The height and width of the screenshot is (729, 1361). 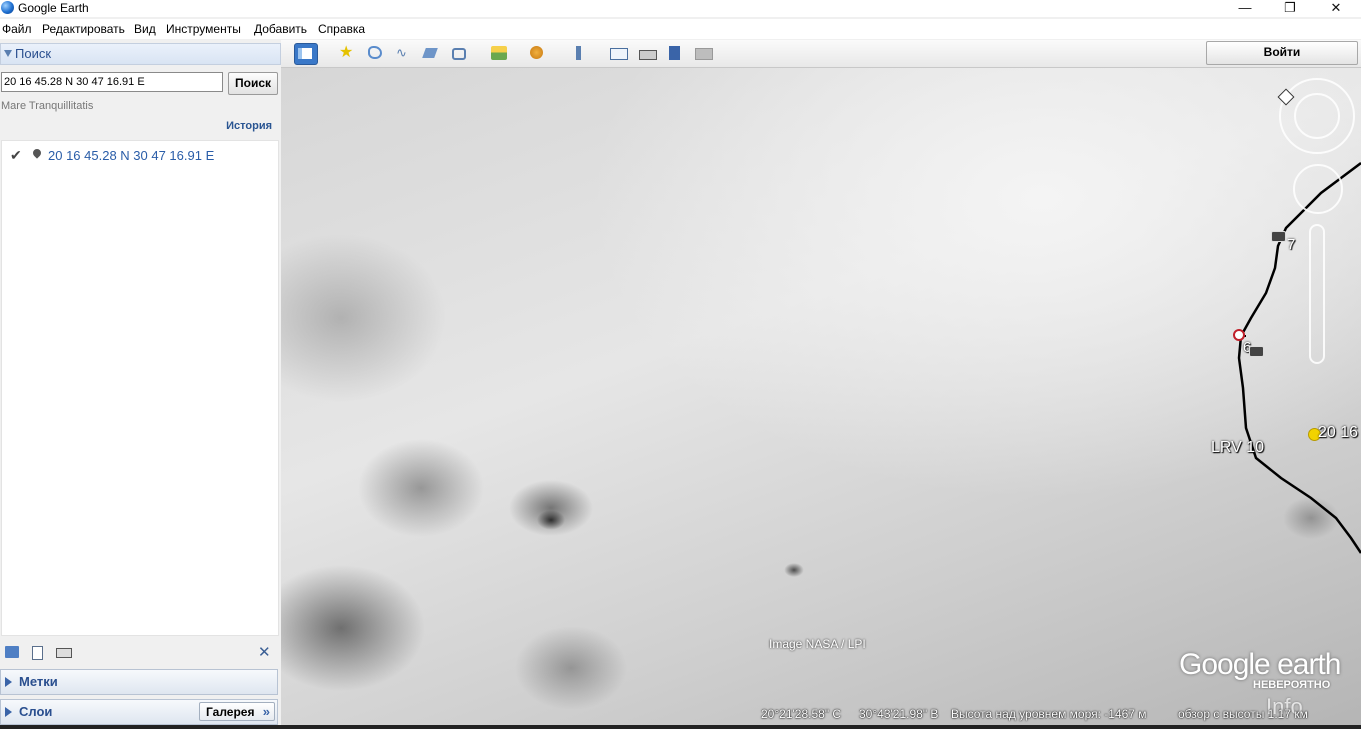 I want to click on search-result-text: 20 16 45.28 N 30 47 16.91 E, so click(x=131, y=155).